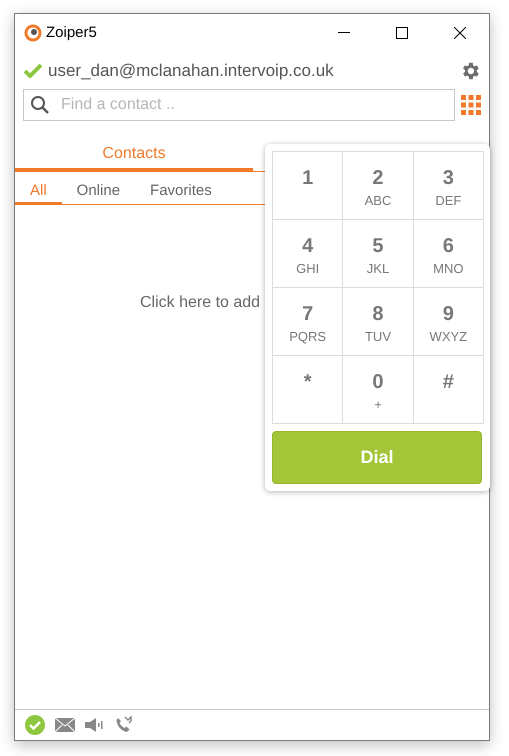 The image size is (509, 756). Describe the element at coordinates (191, 71) in the screenshot. I see `account-name: user_dan@mclanahan.intervoip.co.uk` at that location.